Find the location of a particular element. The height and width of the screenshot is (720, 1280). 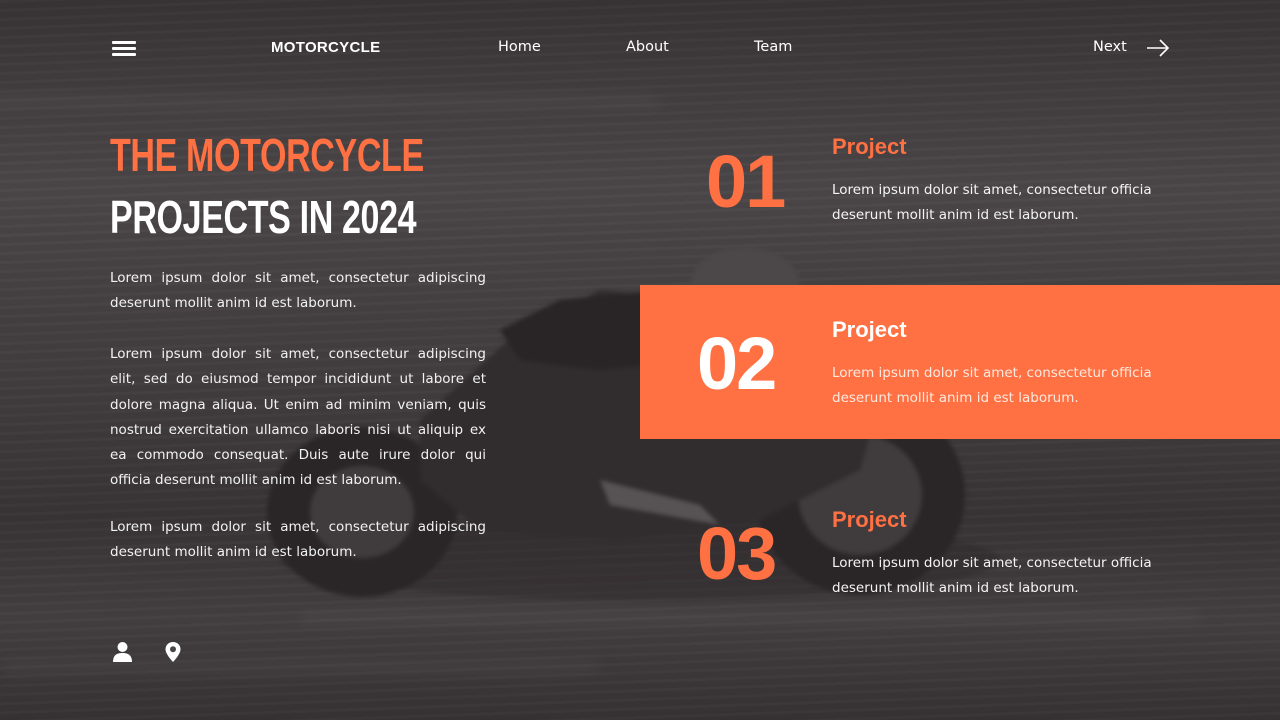

location-pin-icon is located at coordinates (173, 652).